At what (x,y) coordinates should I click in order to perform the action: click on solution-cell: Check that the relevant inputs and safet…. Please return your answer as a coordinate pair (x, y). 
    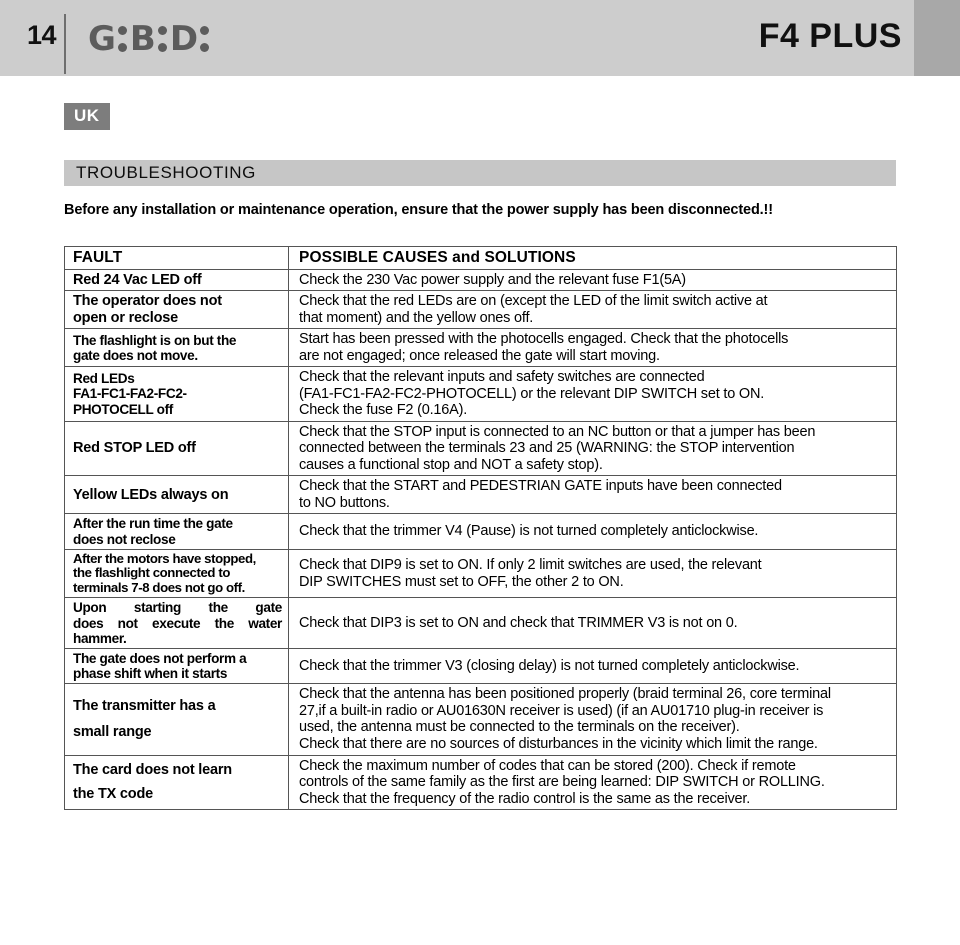
    Looking at the image, I should click on (592, 394).